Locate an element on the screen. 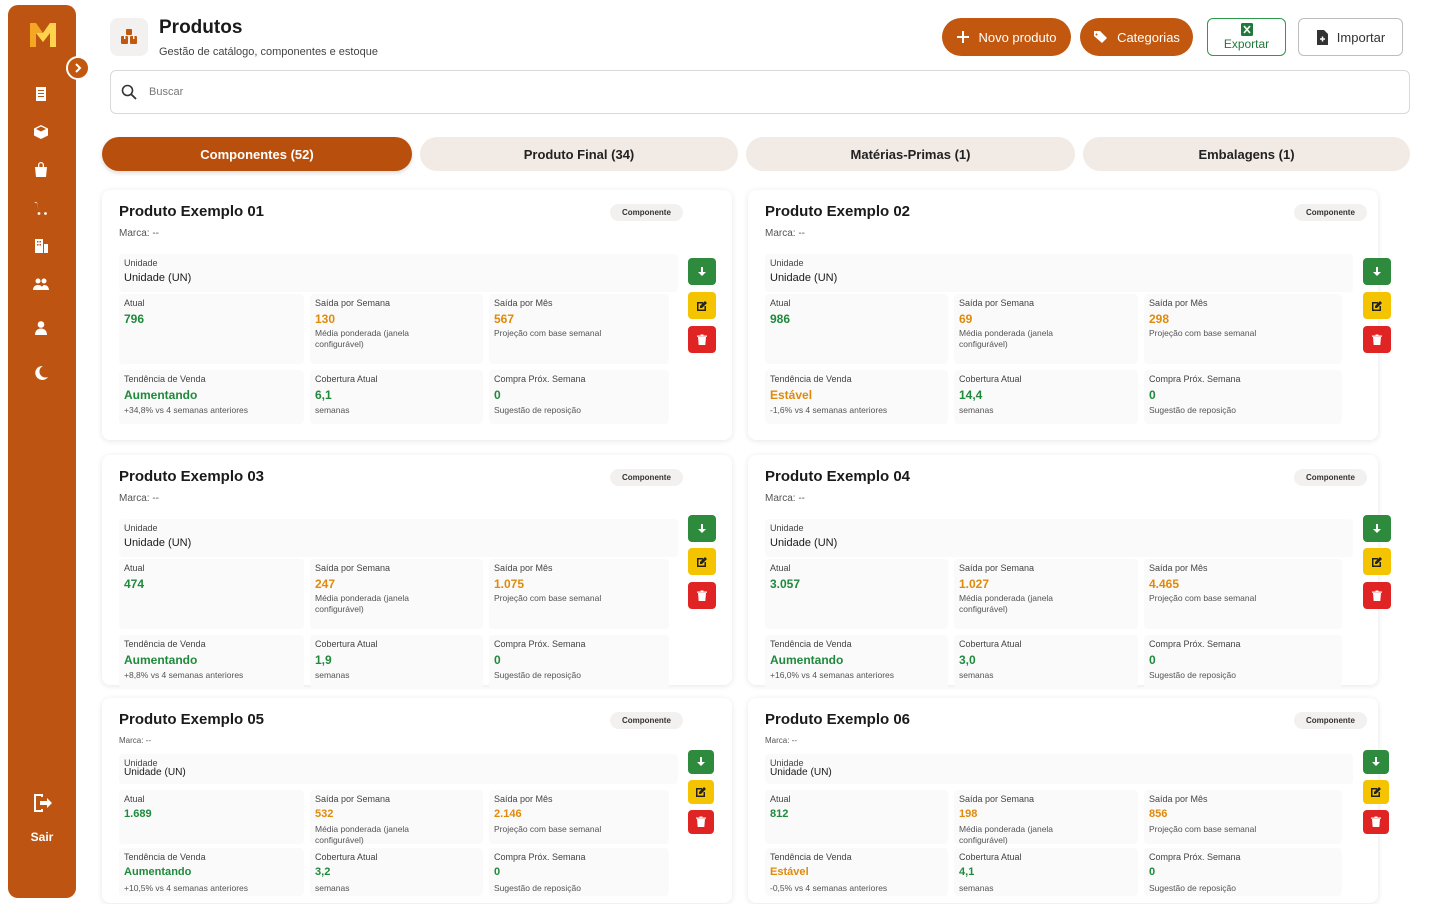 This screenshot has width=1440, height=904. current-value: 796 is located at coordinates (134, 319).